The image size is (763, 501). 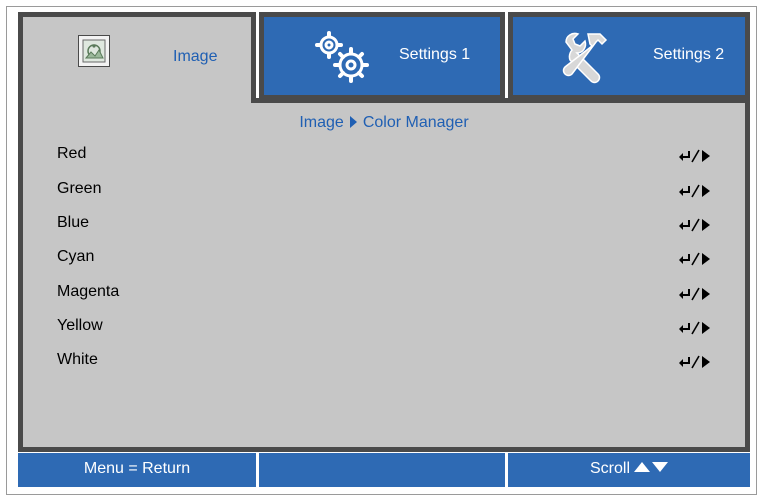 What do you see at coordinates (629, 56) in the screenshot?
I see `tab-settings-2: Settings 2` at bounding box center [629, 56].